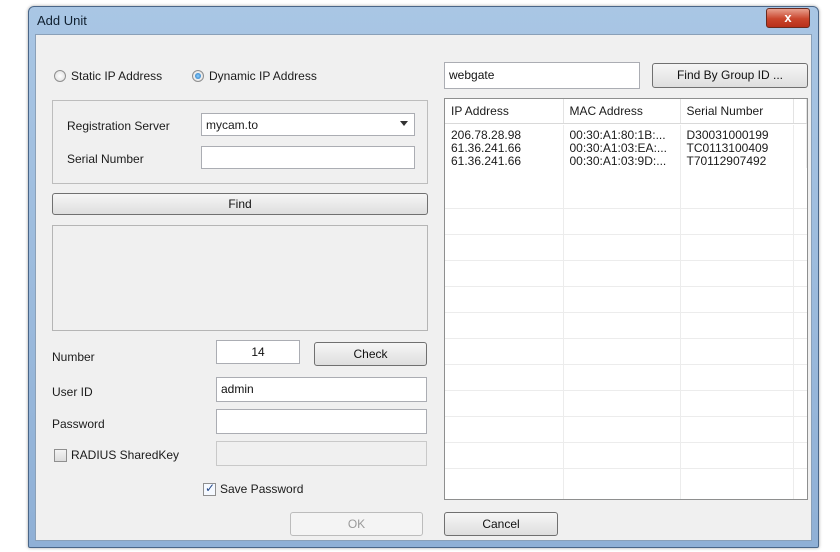 This screenshot has height=552, width=840. What do you see at coordinates (240, 278) in the screenshot?
I see `result-panel` at bounding box center [240, 278].